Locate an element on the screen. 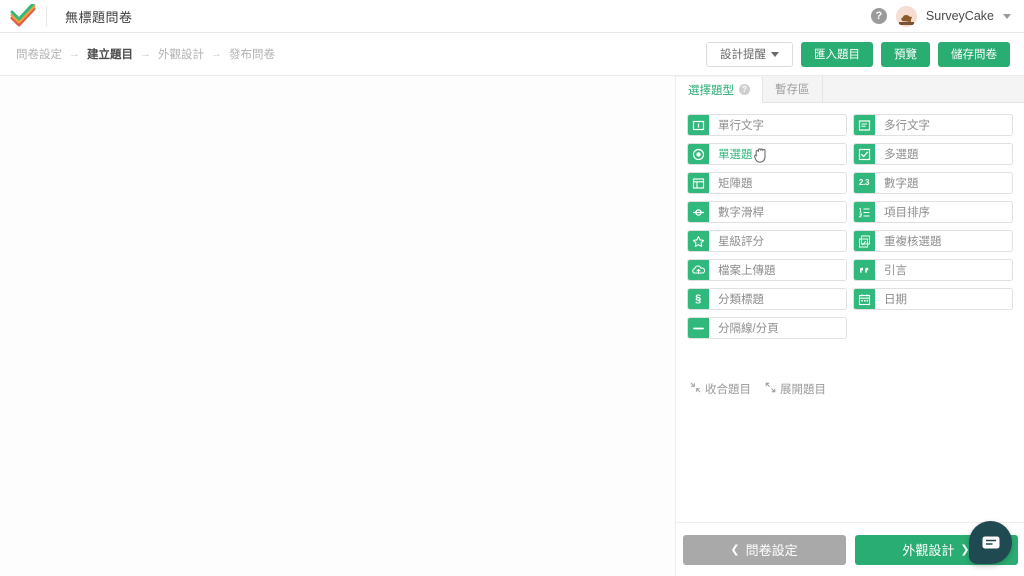 The image size is (1024, 576). divider-icon is located at coordinates (698, 328).